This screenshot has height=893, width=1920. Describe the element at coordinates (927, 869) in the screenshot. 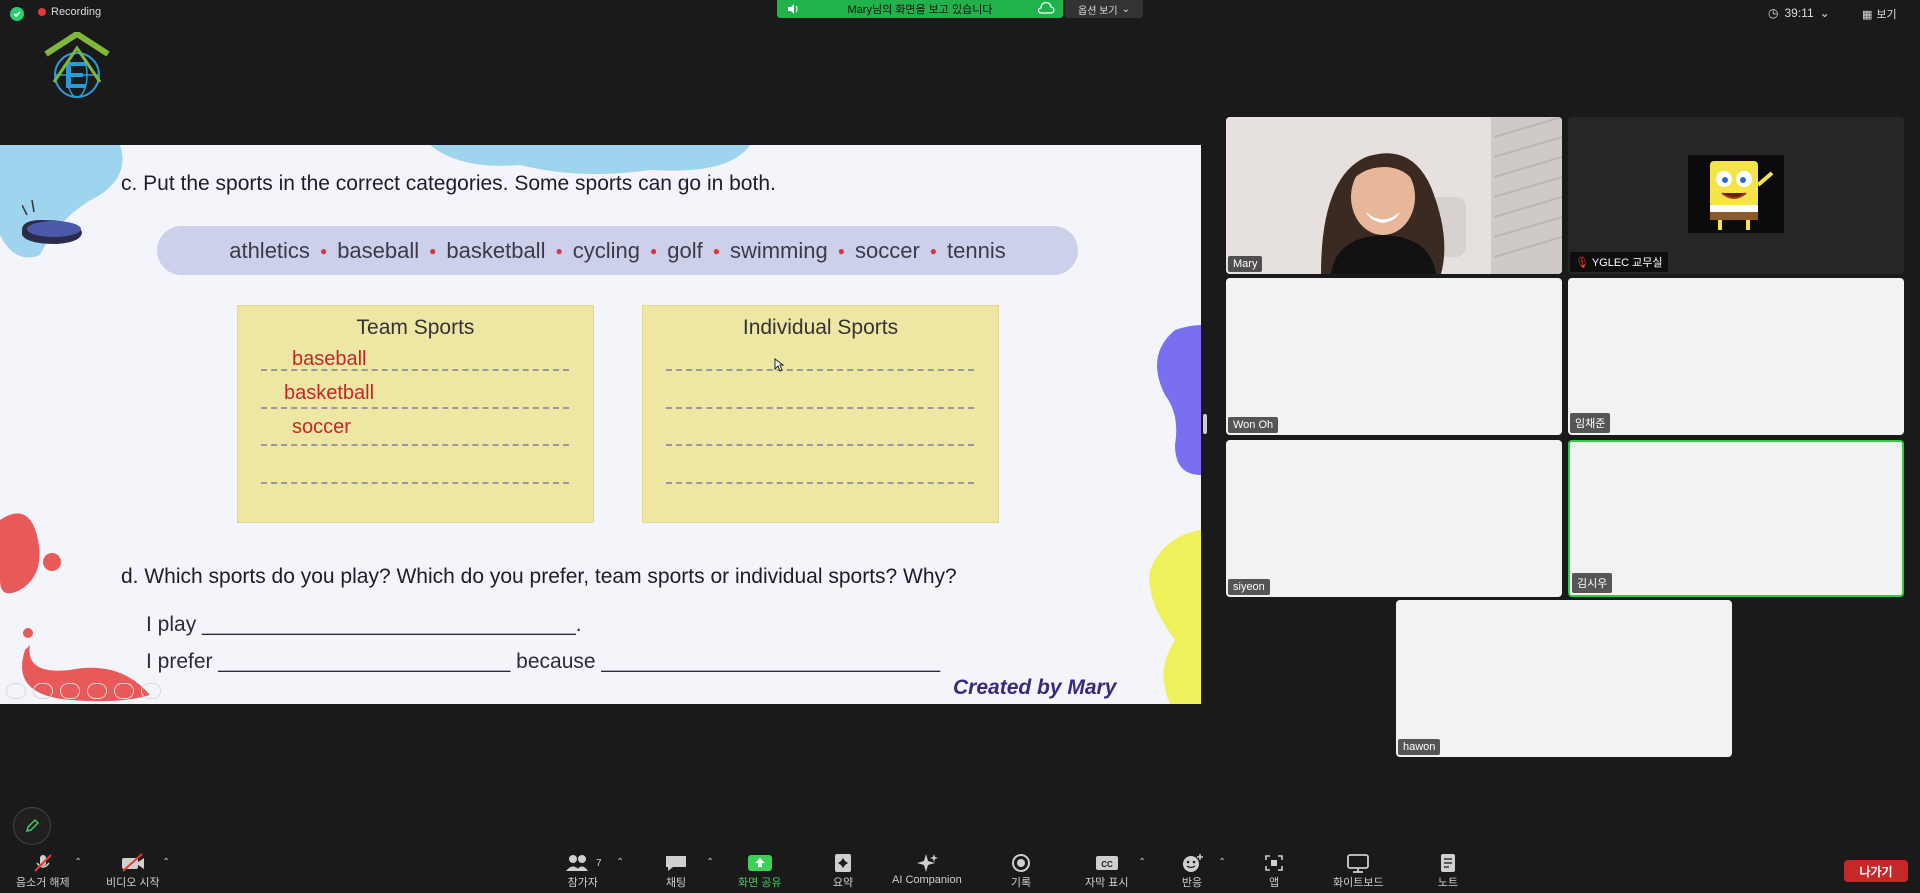

I see `ai-companion-button: AI Companion` at that location.